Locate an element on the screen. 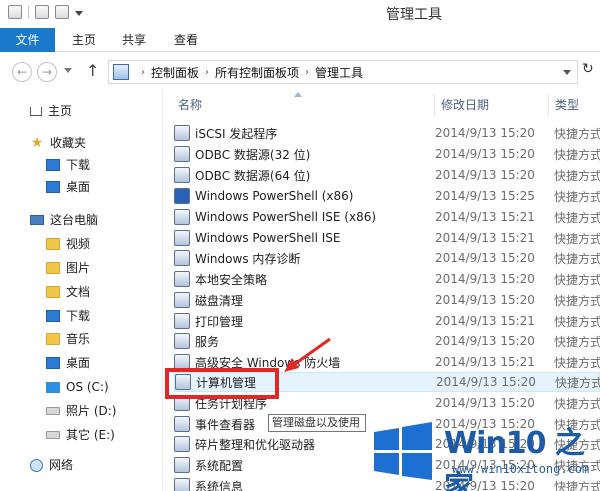 This screenshot has height=491, width=600. sidebar-item-videos: 视频 is located at coordinates (68, 244).